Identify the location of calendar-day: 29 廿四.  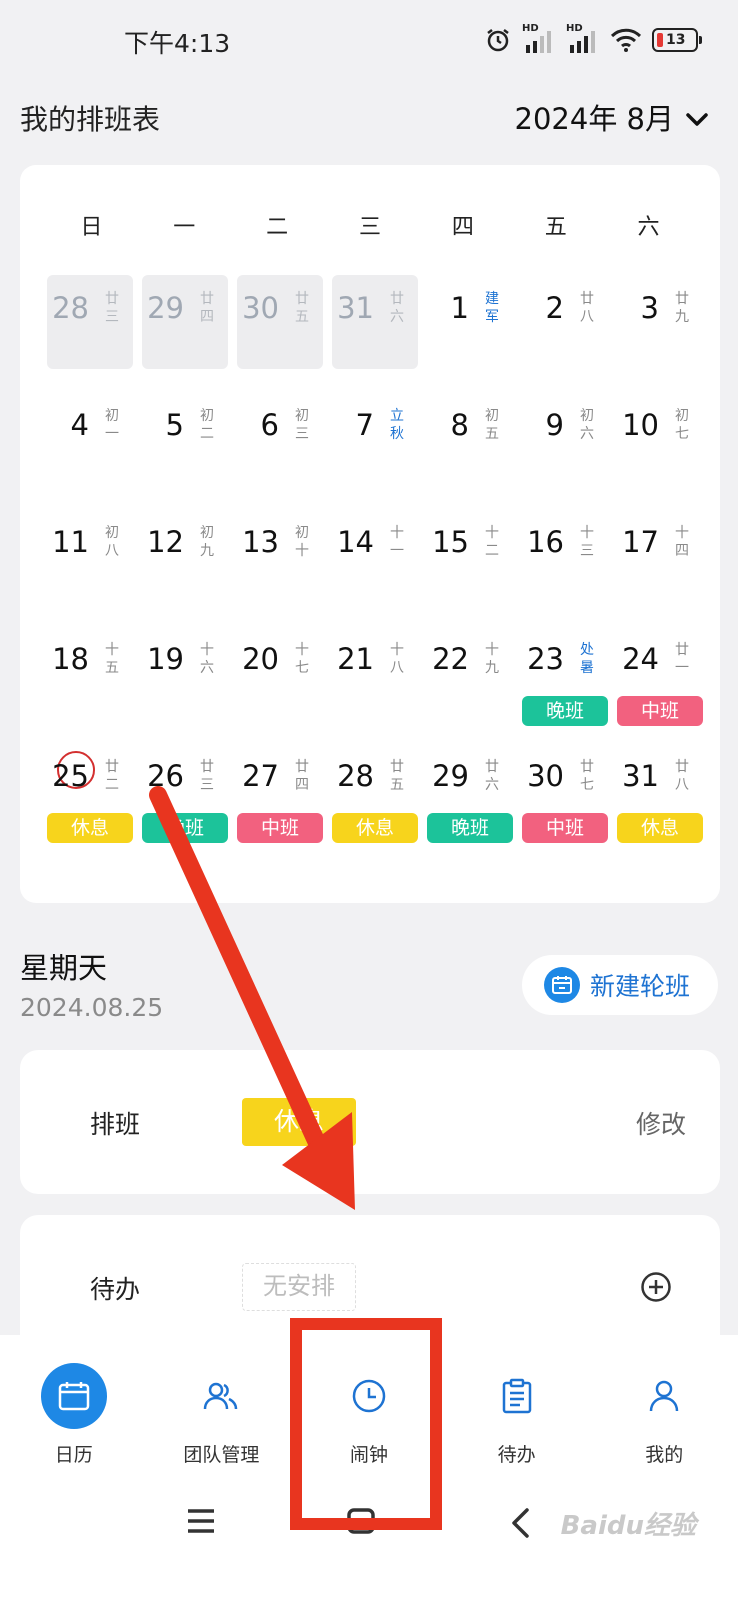
(185, 322).